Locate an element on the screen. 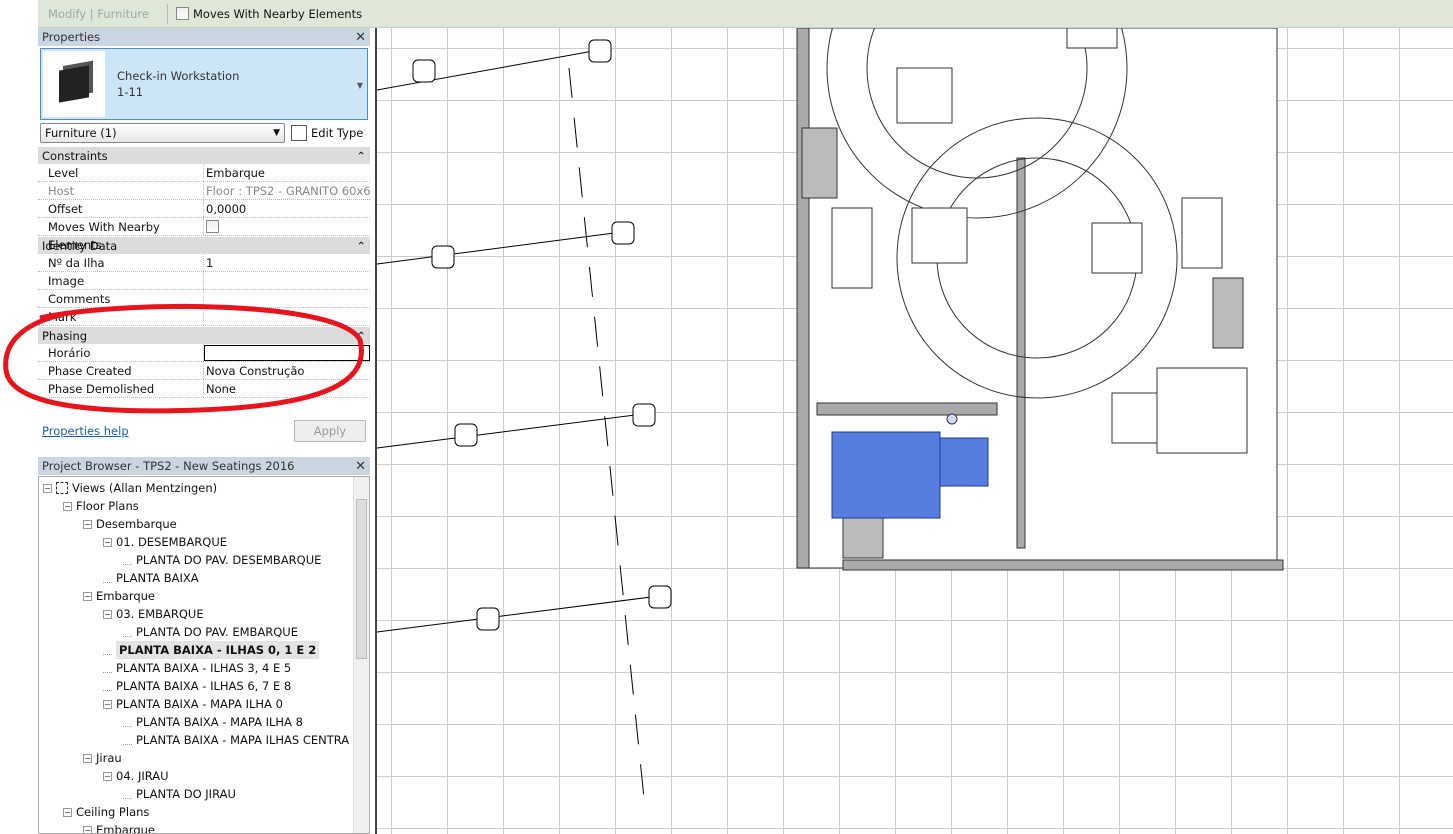  property-row: Horário is located at coordinates (204, 353).